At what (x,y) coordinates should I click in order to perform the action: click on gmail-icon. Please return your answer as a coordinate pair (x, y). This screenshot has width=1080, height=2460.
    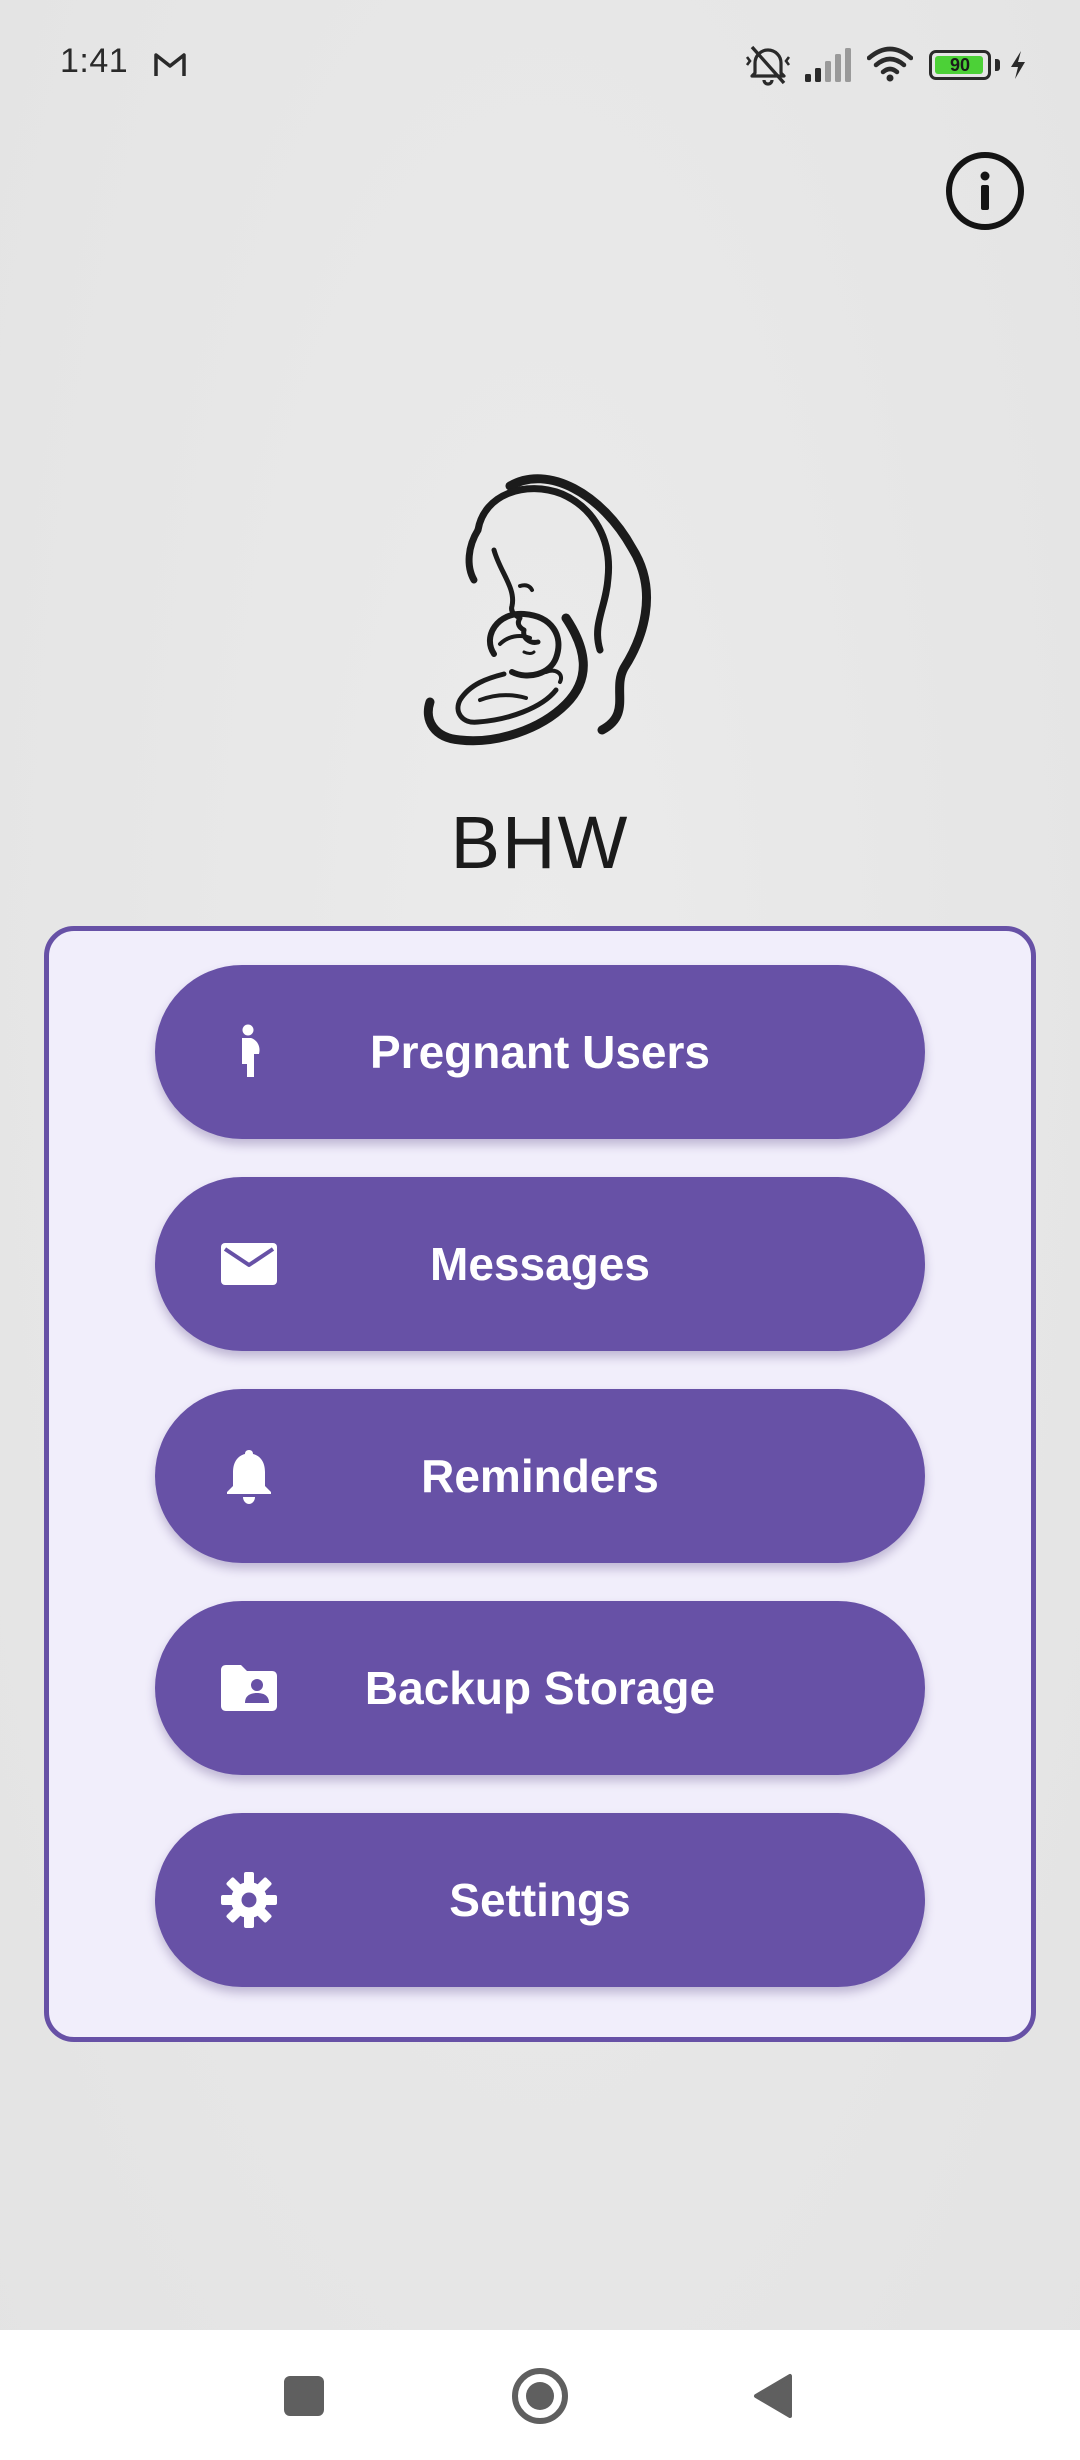
    Looking at the image, I should click on (170, 64).